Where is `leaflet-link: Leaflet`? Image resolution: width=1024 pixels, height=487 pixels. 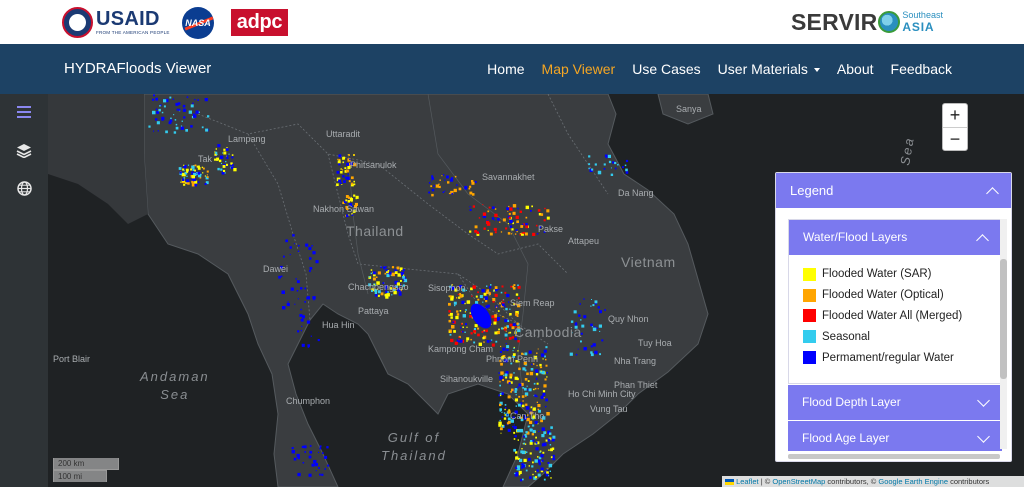
leaflet-link: Leaflet is located at coordinates (747, 481).